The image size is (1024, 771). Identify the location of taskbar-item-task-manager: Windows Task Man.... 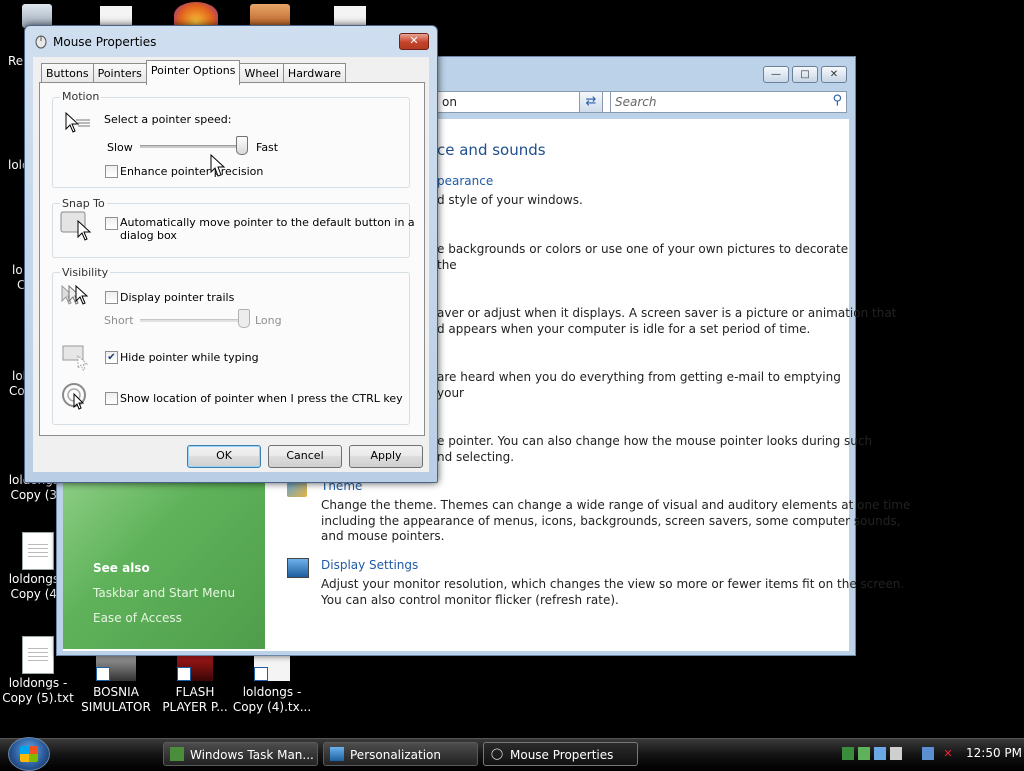
(240, 754).